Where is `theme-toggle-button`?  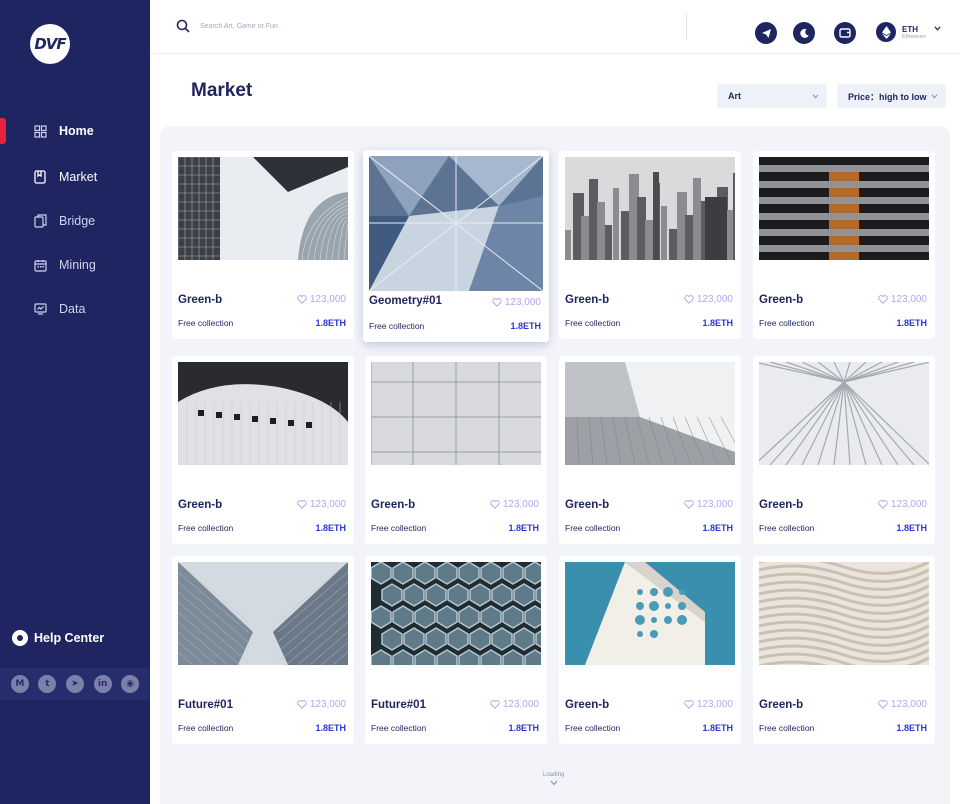 theme-toggle-button is located at coordinates (804, 33).